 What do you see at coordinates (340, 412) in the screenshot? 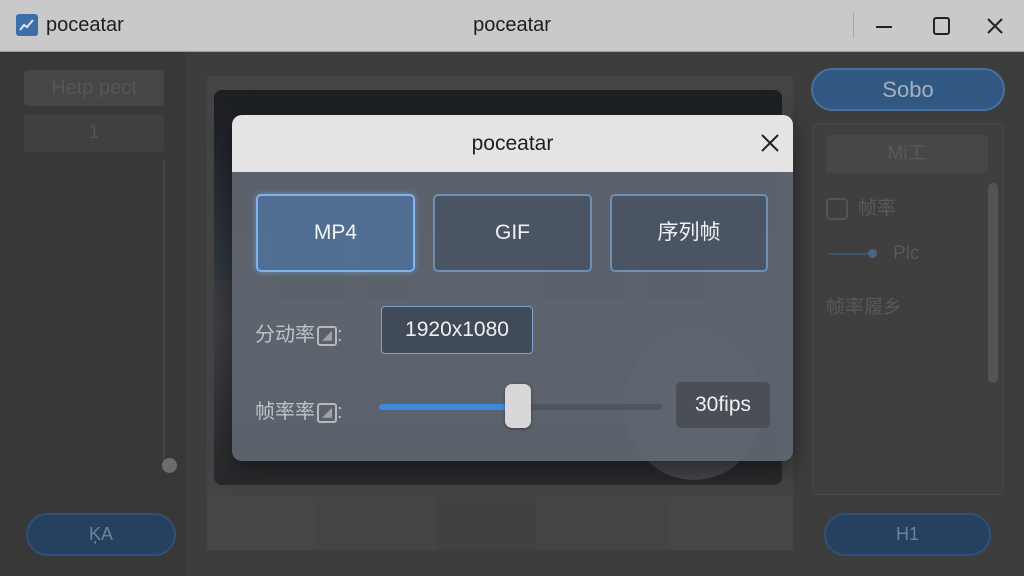
I see `framerate-colon: :` at bounding box center [340, 412].